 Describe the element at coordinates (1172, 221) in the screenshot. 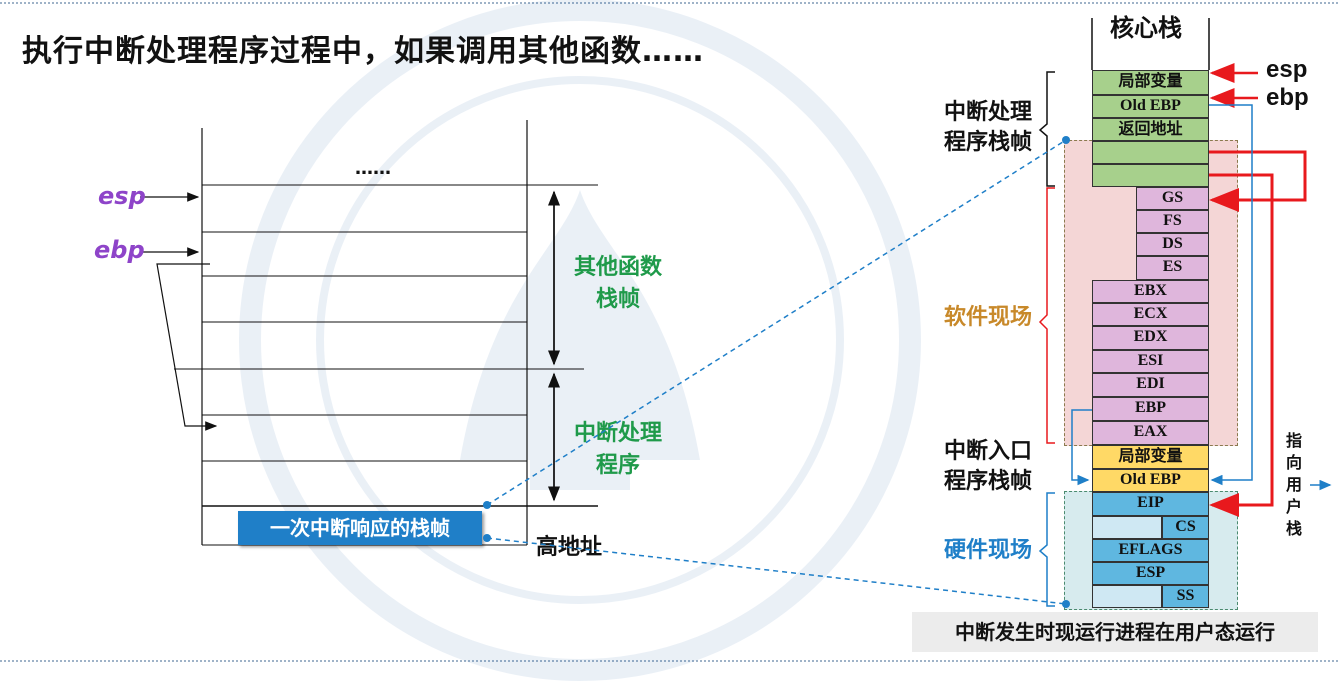

I see `cell-fs: FS` at that location.